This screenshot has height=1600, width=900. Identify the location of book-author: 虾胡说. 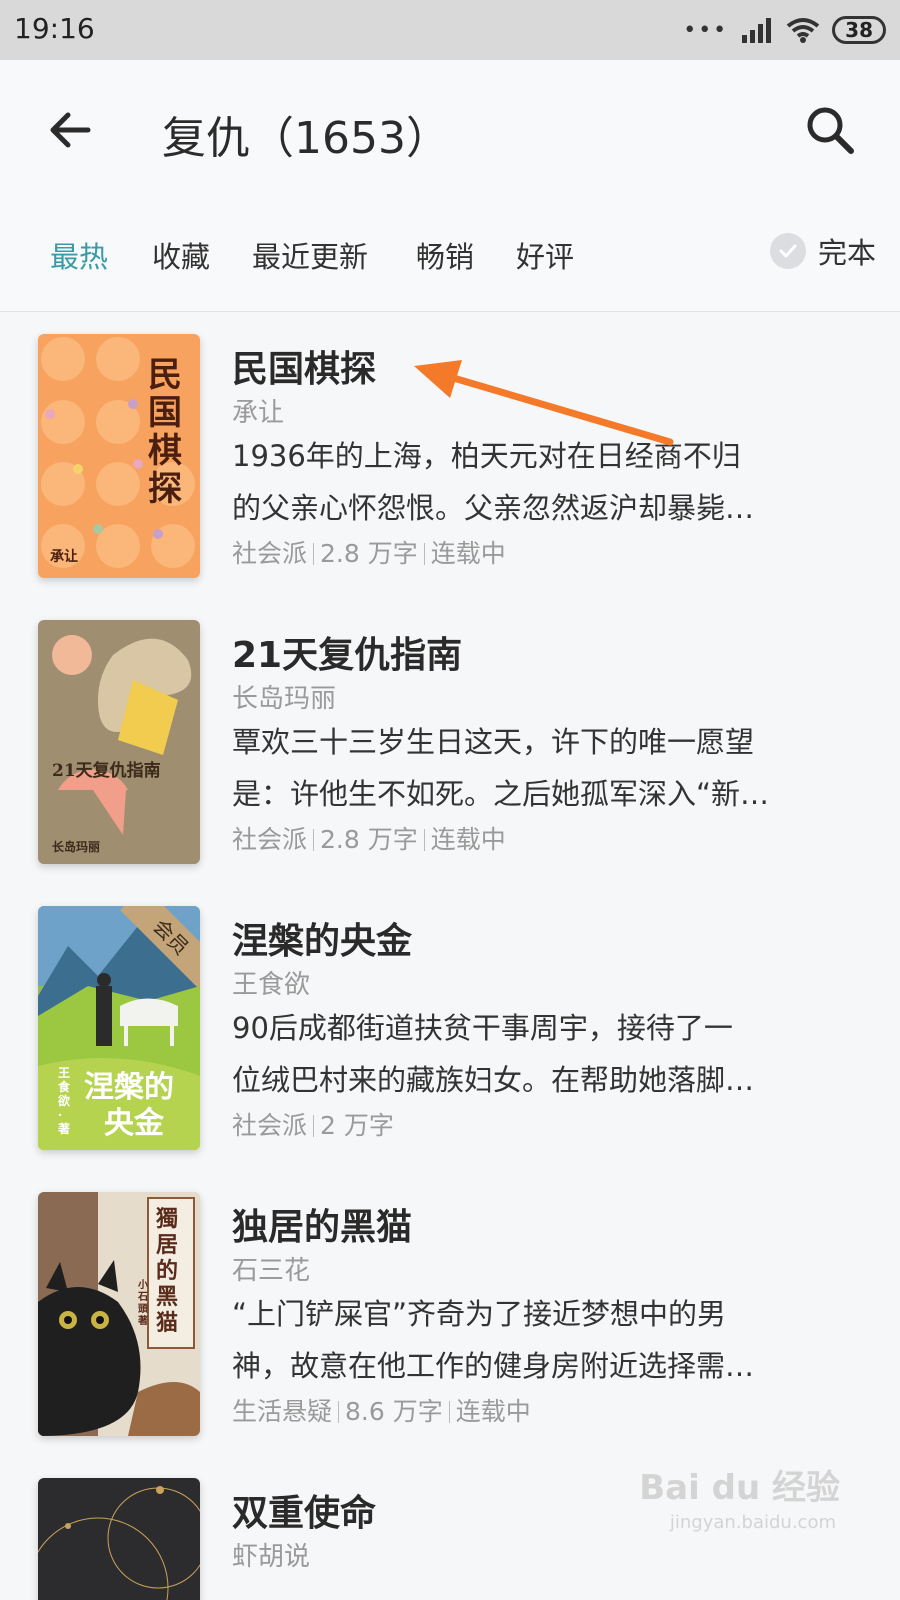
(271, 1557).